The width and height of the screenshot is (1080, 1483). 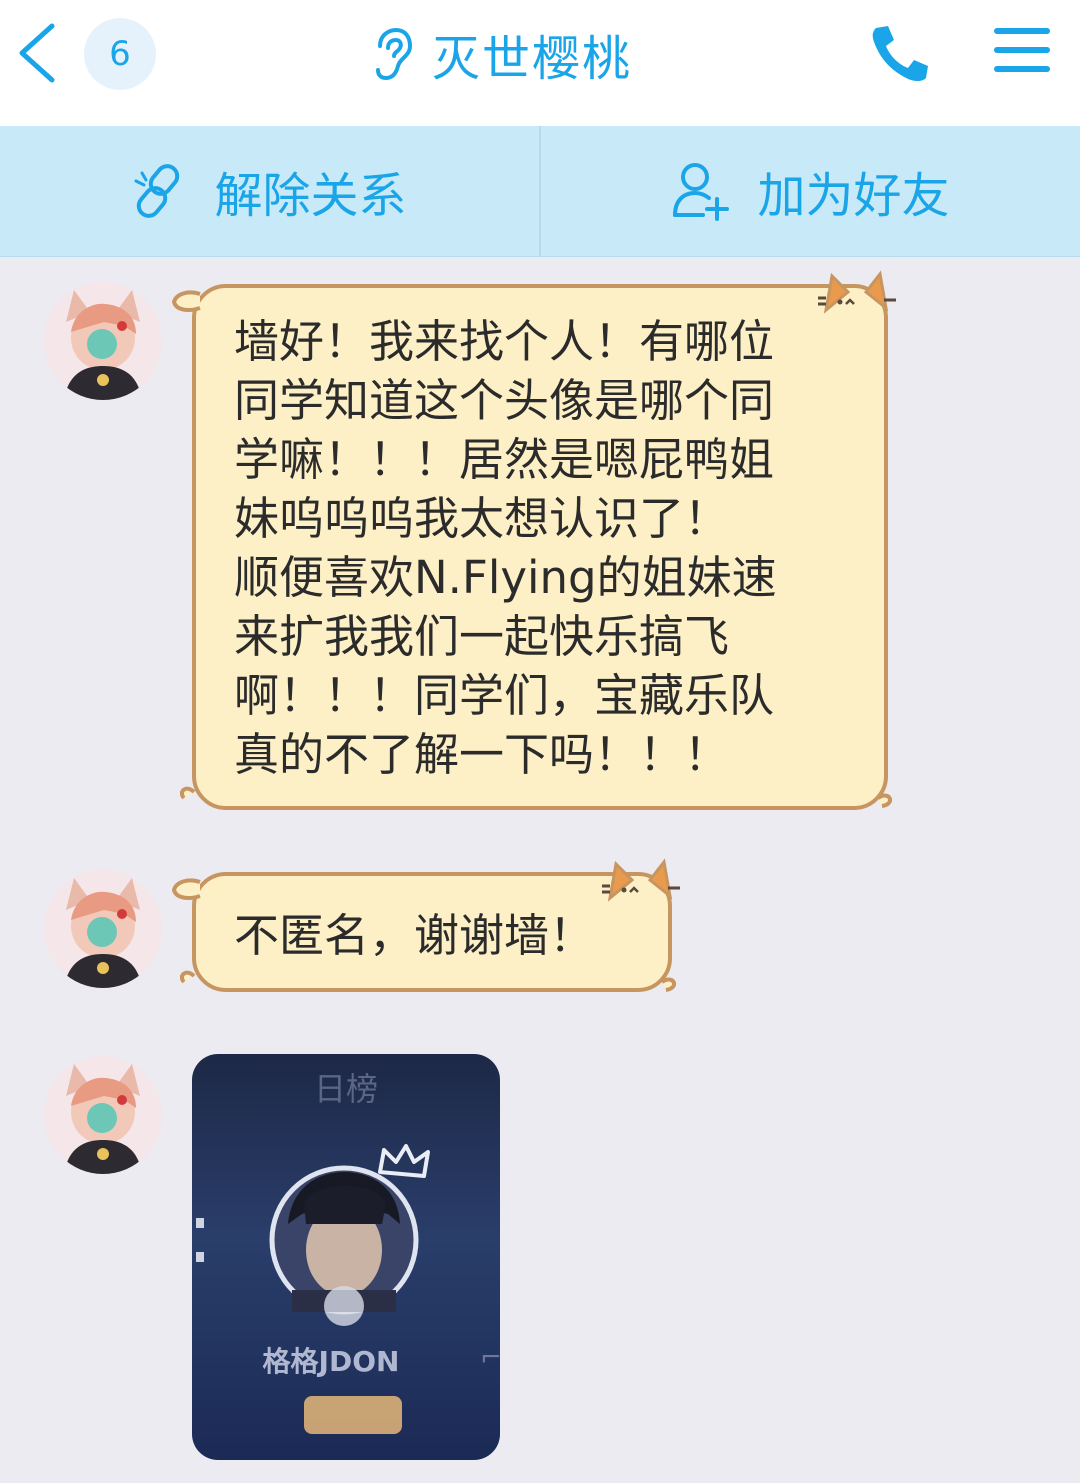 I want to click on add-friend-button: 加为好友, so click(x=809, y=191).